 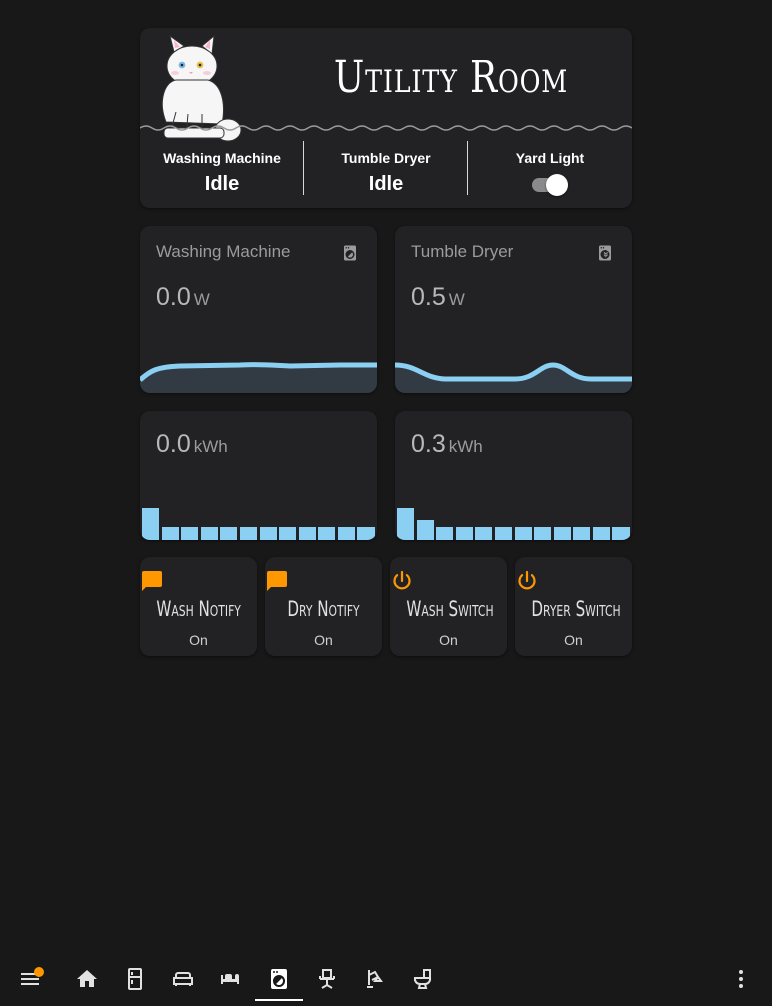 What do you see at coordinates (231, 979) in the screenshot?
I see `bed-icon` at bounding box center [231, 979].